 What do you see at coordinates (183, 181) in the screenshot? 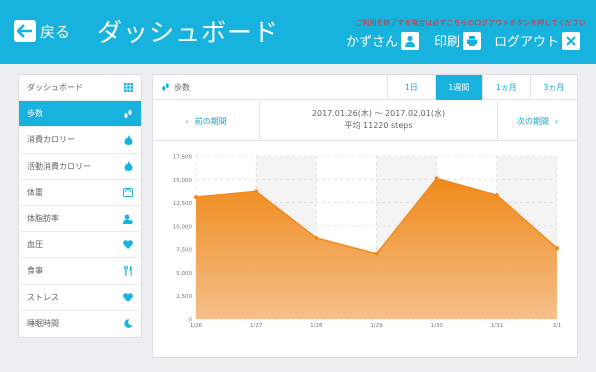
I see `y-tick-label: 15,000` at bounding box center [183, 181].